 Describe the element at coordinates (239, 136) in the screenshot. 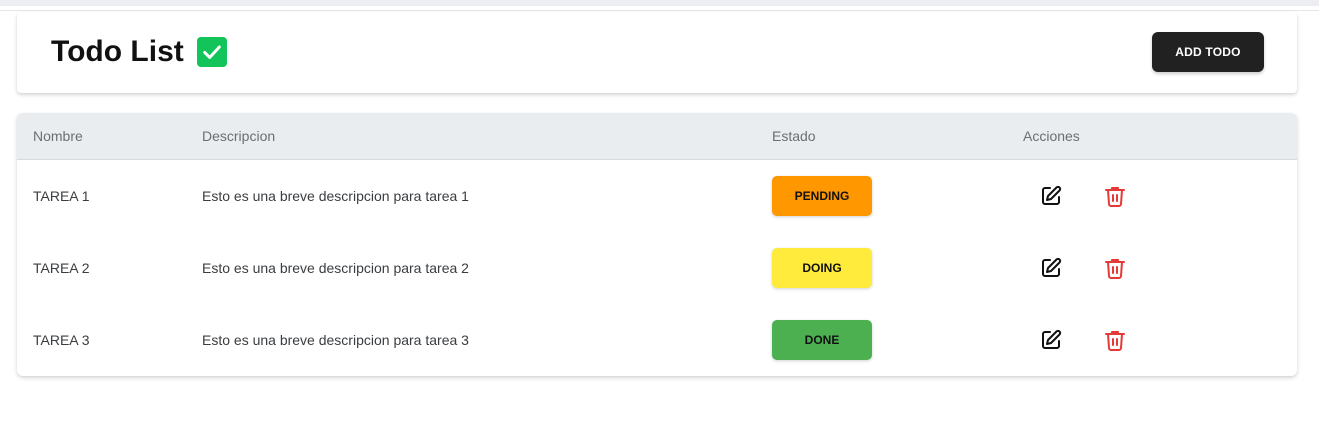

I see `column-header-descripcion: Descripcion` at that location.